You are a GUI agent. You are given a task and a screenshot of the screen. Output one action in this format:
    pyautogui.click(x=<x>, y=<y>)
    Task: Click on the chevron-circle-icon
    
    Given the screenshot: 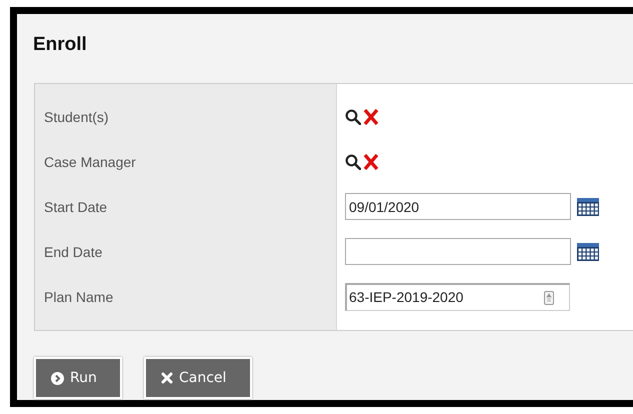 What is the action you would take?
    pyautogui.click(x=57, y=378)
    